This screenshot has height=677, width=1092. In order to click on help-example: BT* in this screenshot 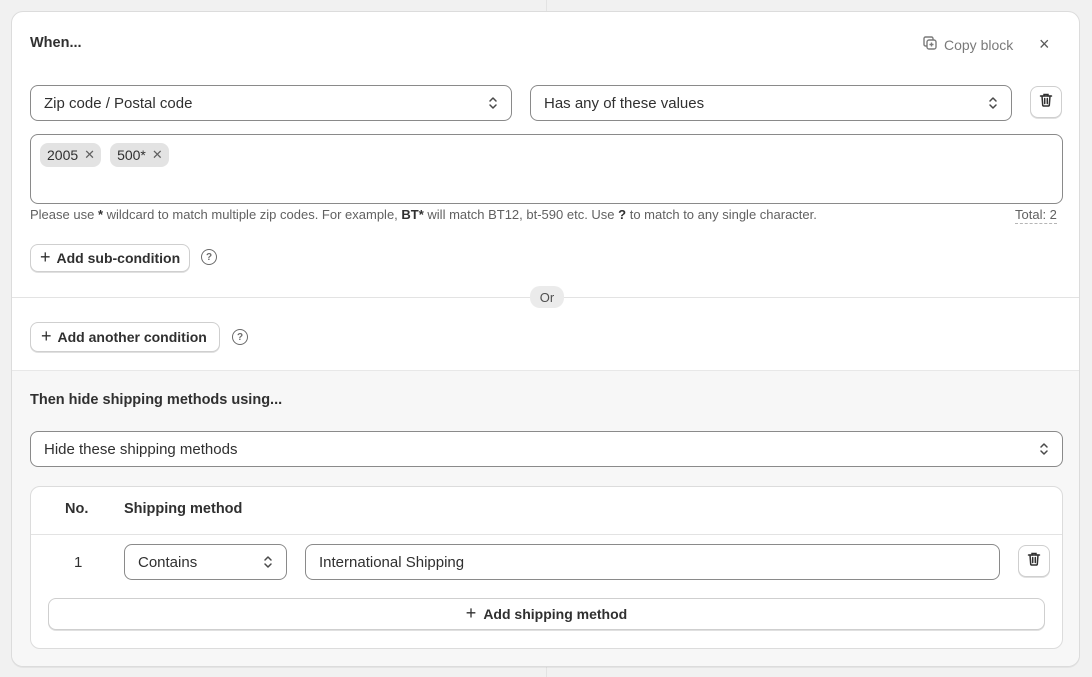, I will do `click(412, 214)`.